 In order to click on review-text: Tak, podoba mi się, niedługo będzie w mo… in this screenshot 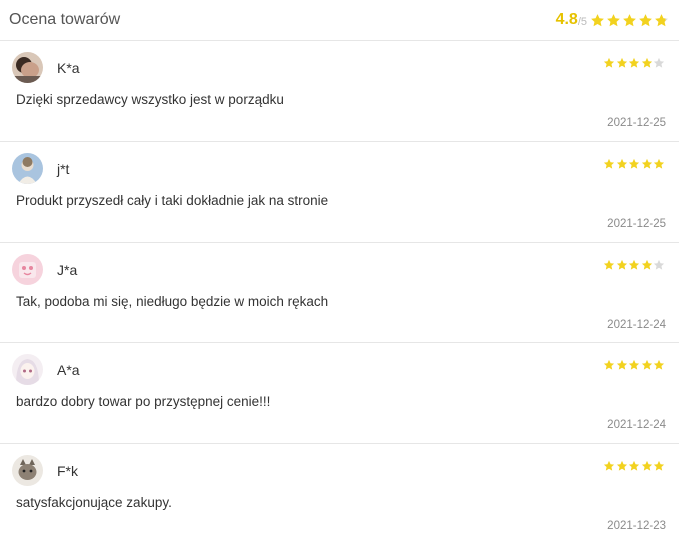, I will do `click(172, 301)`.